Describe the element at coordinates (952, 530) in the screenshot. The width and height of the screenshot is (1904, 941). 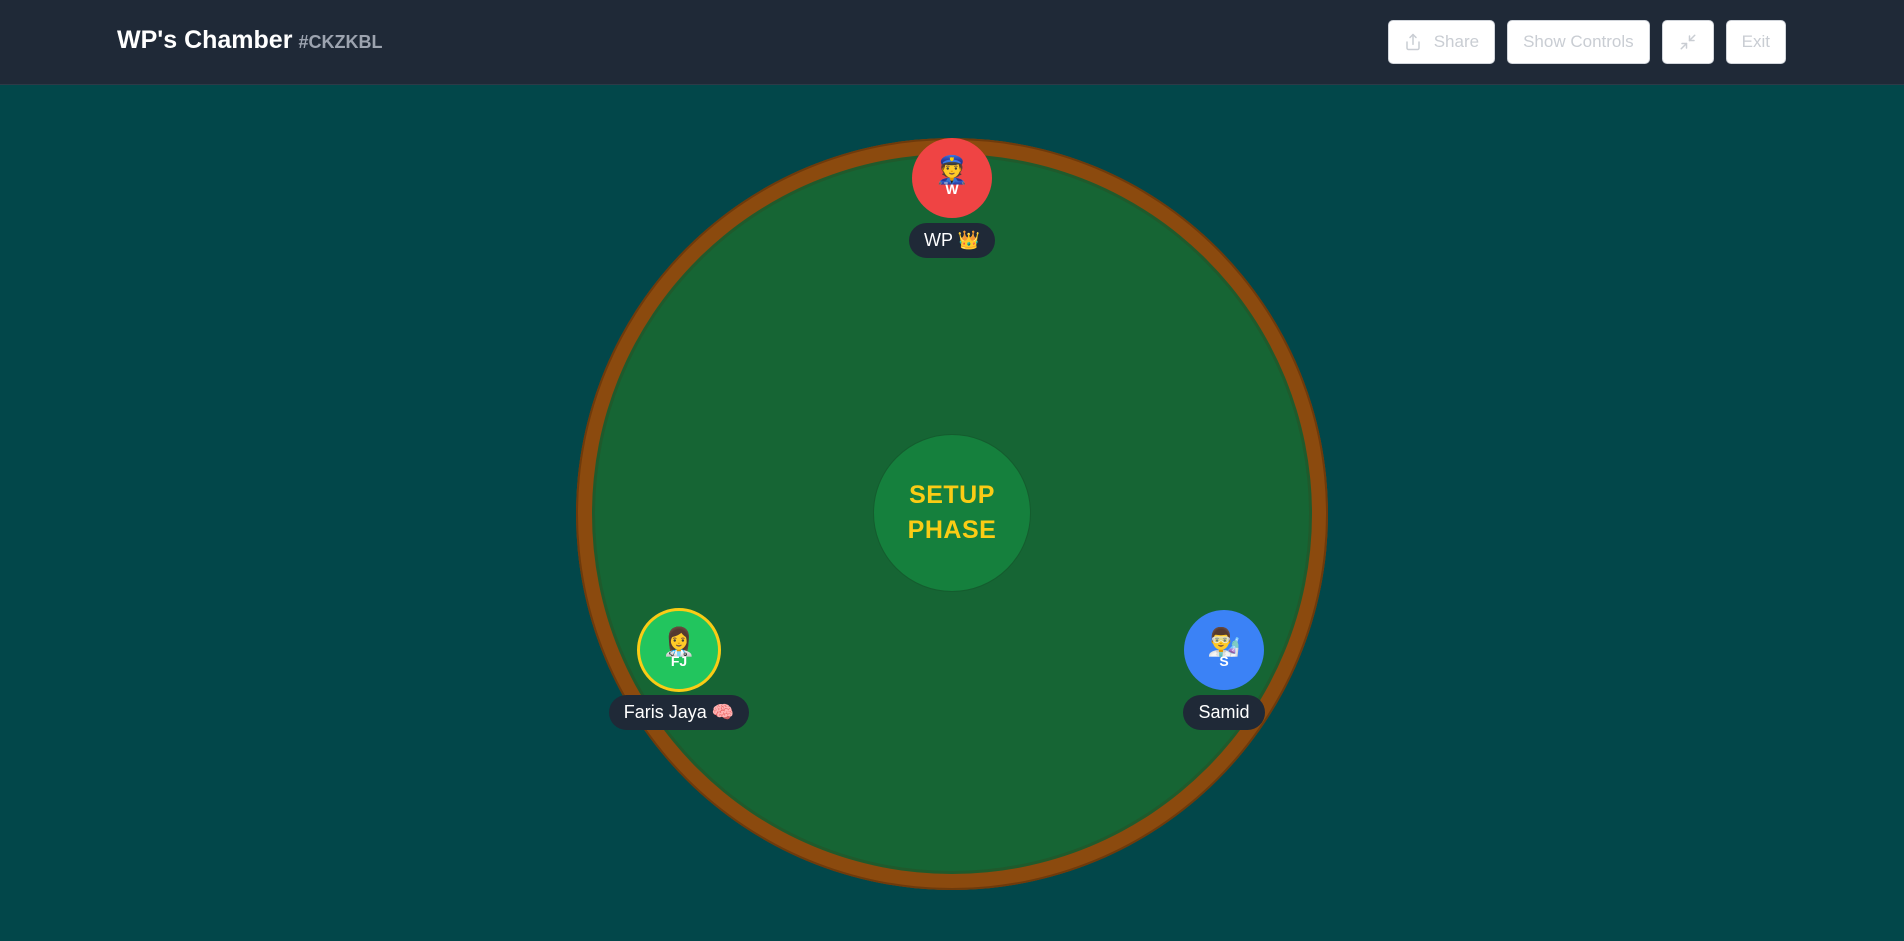
I see `phase-line-2: PHASE` at that location.